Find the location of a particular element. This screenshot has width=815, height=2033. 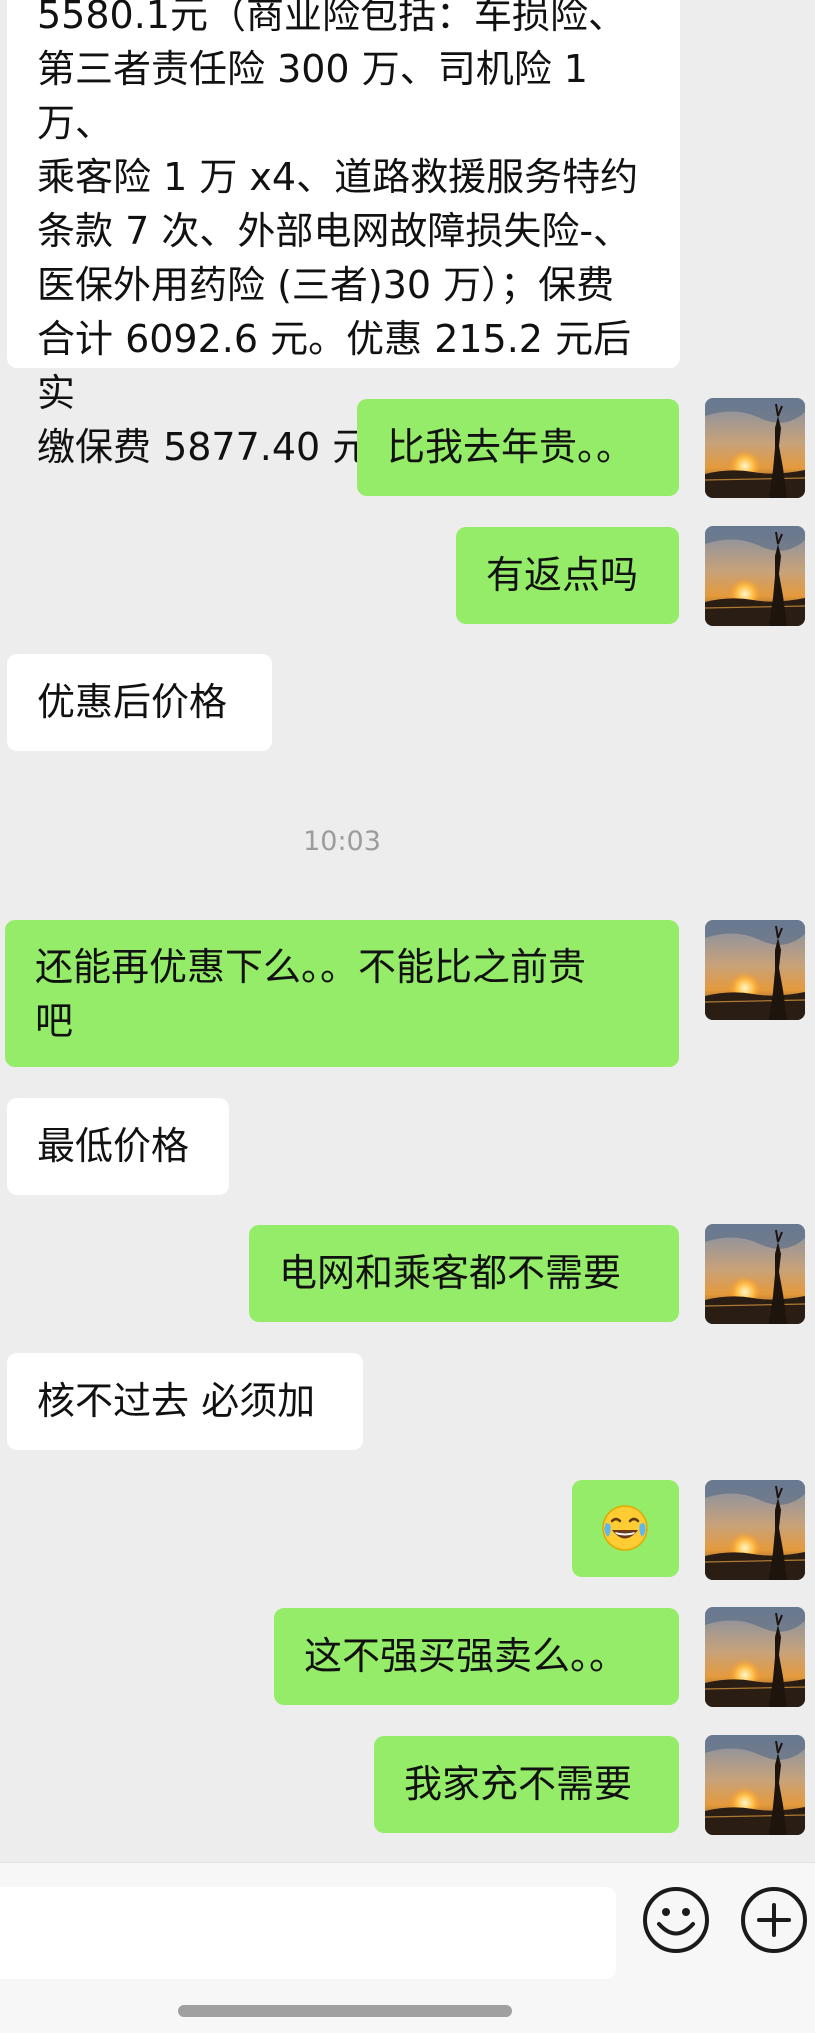

message-bubble-outgoing: 这不强买强卖么。。 is located at coordinates (476, 1656).